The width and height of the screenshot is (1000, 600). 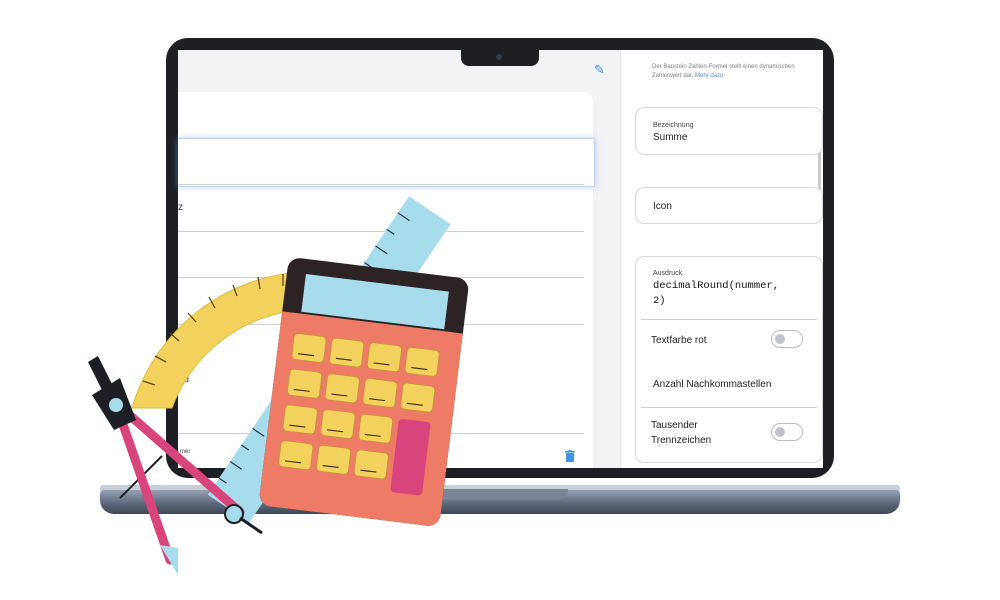 What do you see at coordinates (499, 57) in the screenshot?
I see `camera` at bounding box center [499, 57].